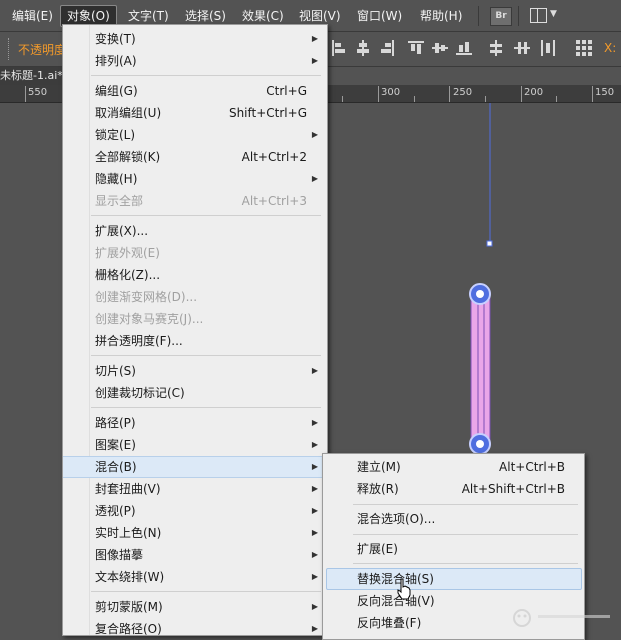 The image size is (621, 640). What do you see at coordinates (496, 48) in the screenshot?
I see `distribute-vertical-icon` at bounding box center [496, 48].